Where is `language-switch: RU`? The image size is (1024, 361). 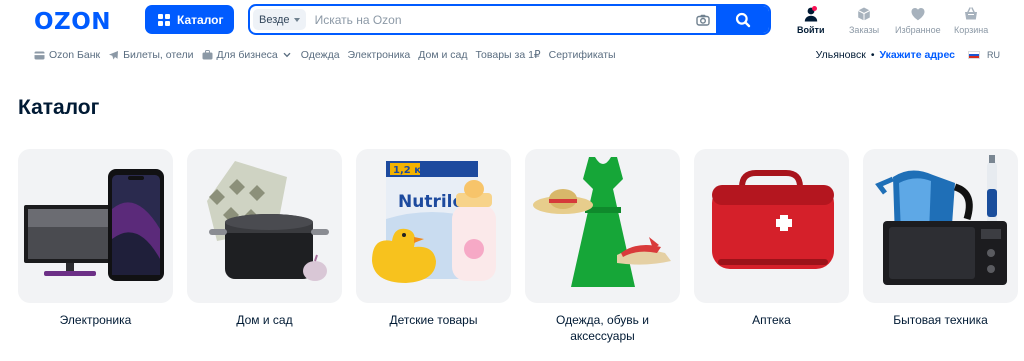
language-switch: RU is located at coordinates (993, 55).